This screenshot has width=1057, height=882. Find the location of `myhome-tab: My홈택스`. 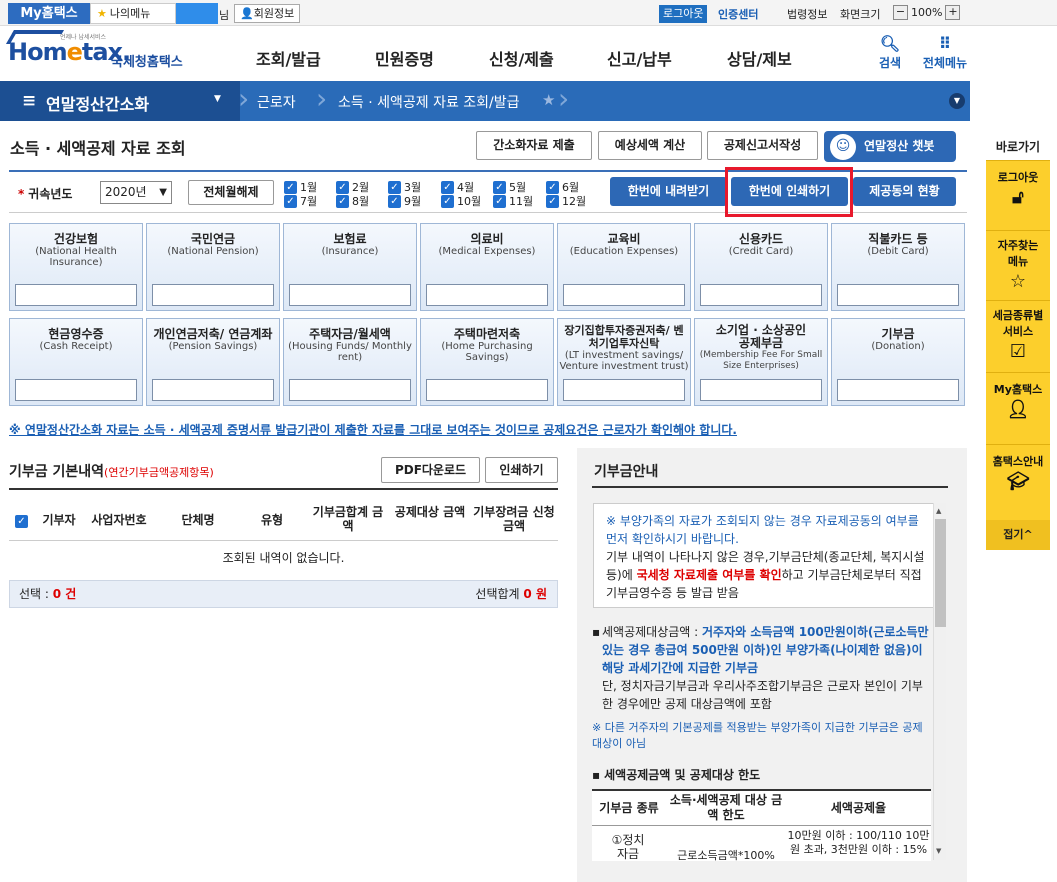

myhome-tab: My홈택스 is located at coordinates (49, 13).